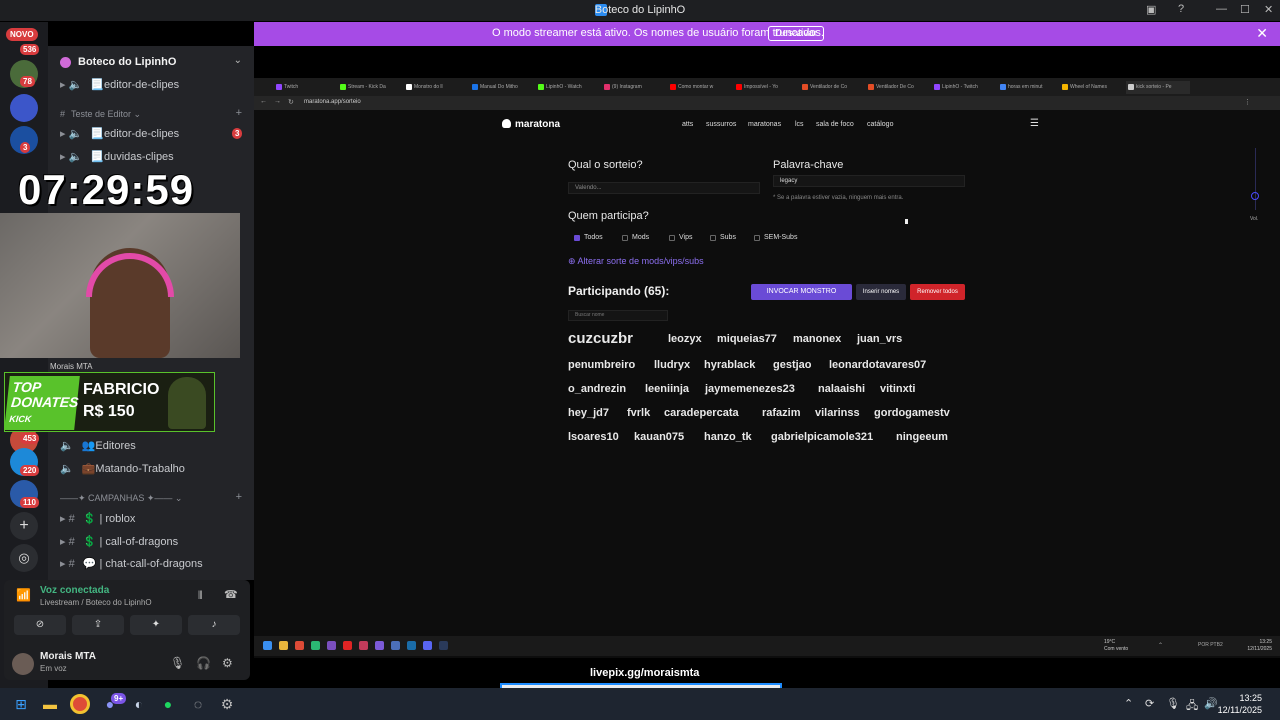 The height and width of the screenshot is (720, 1280). What do you see at coordinates (200, 596) in the screenshot?
I see `noise-icon: ⫴` at bounding box center [200, 596].